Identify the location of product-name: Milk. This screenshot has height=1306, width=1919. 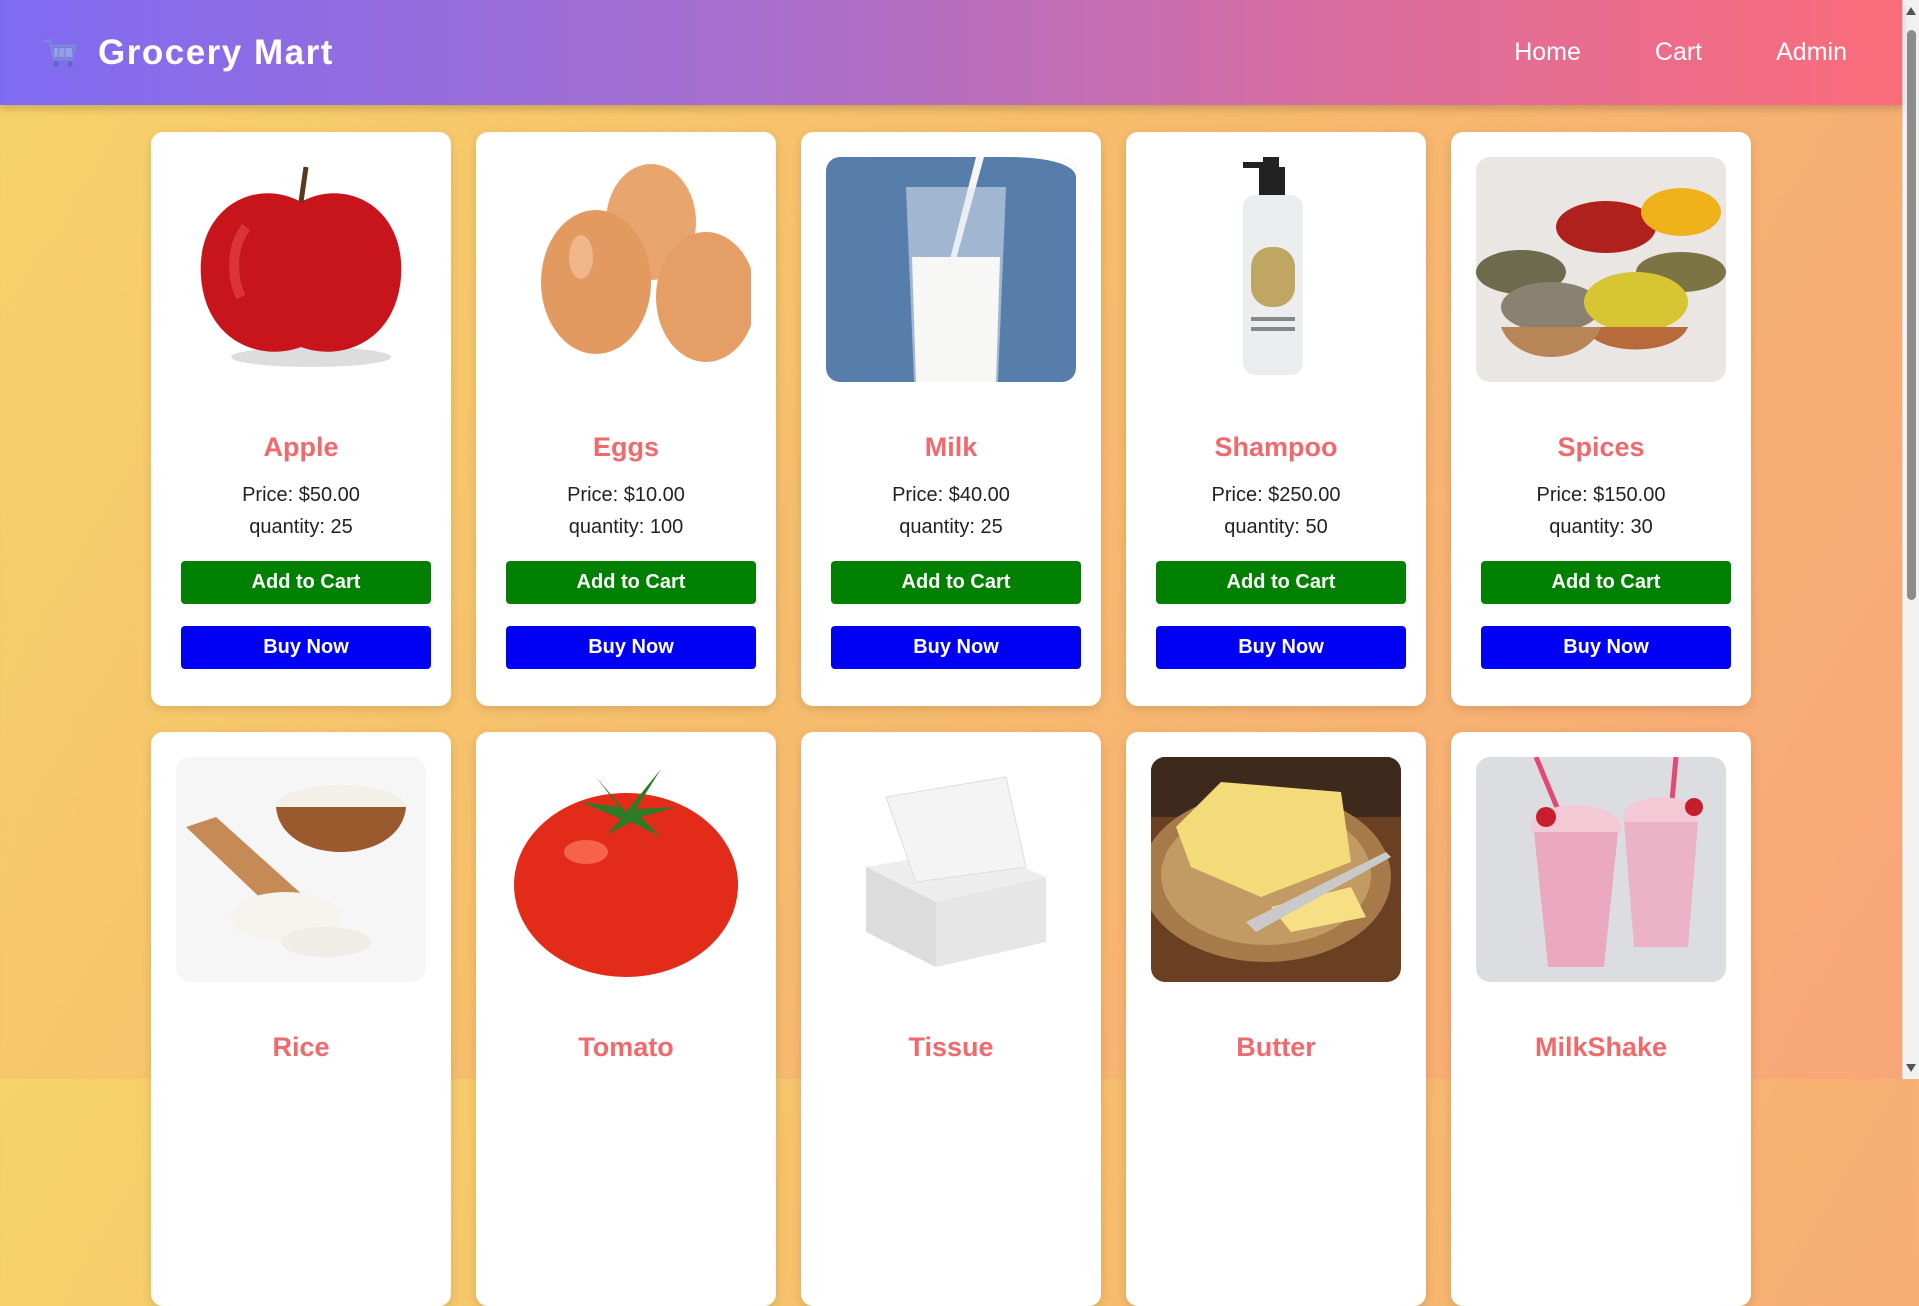
(951, 447).